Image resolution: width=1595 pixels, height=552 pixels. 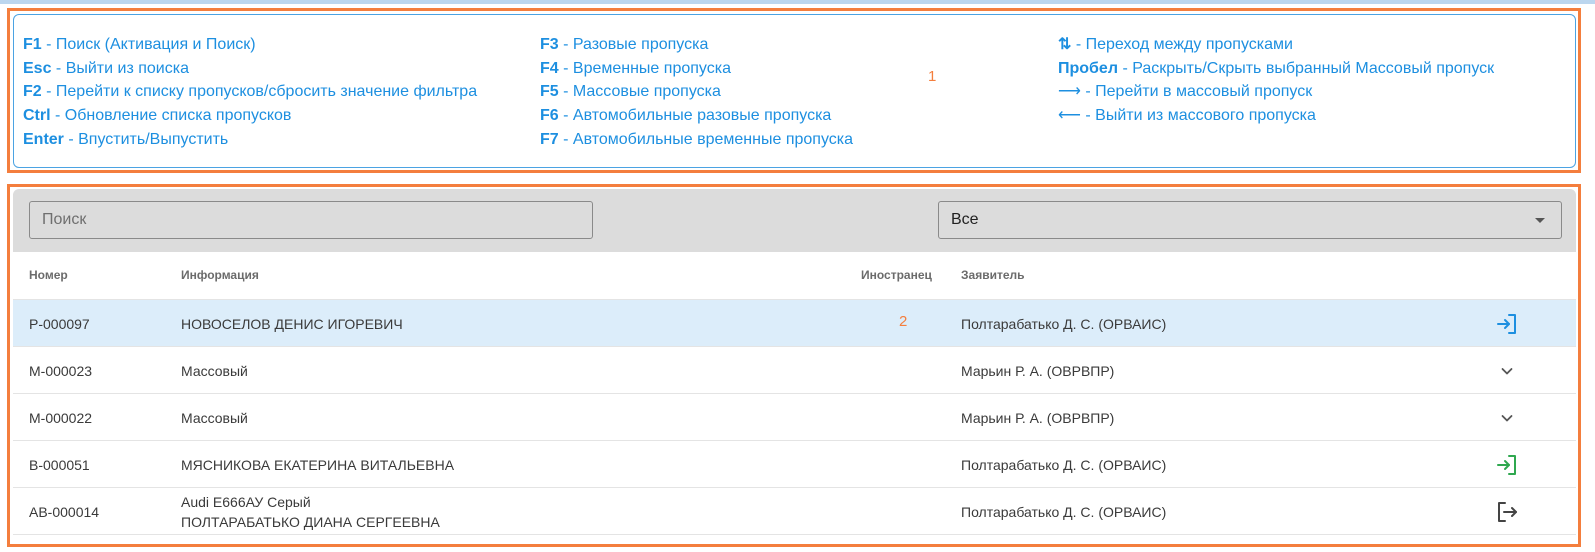 What do you see at coordinates (993, 275) in the screenshot?
I see `header-applicant: Заявитель` at bounding box center [993, 275].